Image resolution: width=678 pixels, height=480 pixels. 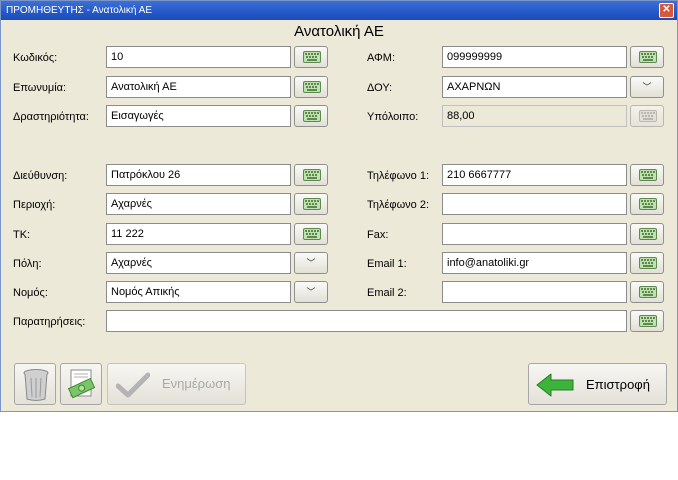 I want to click on doy-dropdown-button: ﹀, so click(x=647, y=87).